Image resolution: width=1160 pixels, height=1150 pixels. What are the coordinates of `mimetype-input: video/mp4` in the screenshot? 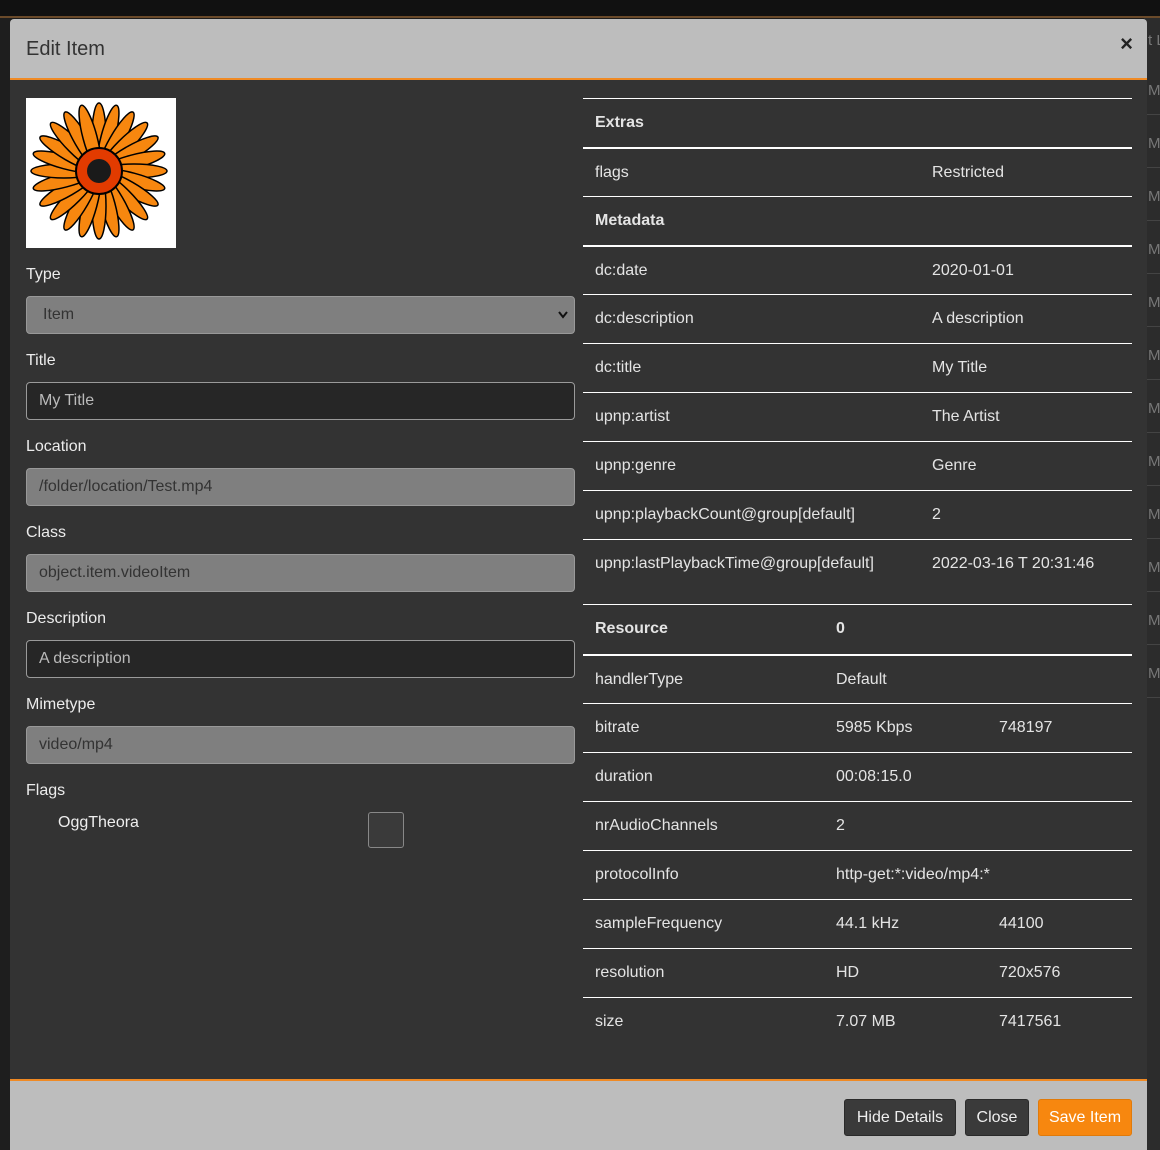 It's located at (300, 745).